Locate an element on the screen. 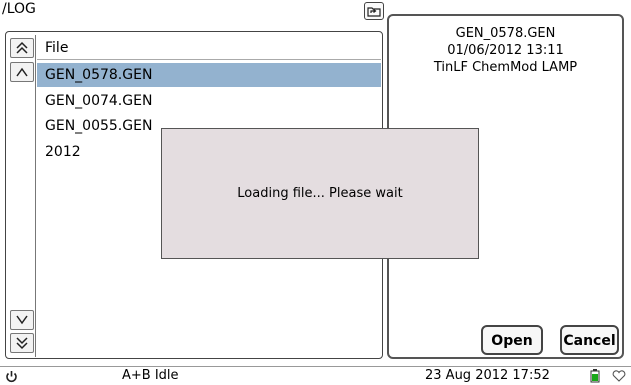  info-date: 01/06/2012 13:11 is located at coordinates (505, 50).